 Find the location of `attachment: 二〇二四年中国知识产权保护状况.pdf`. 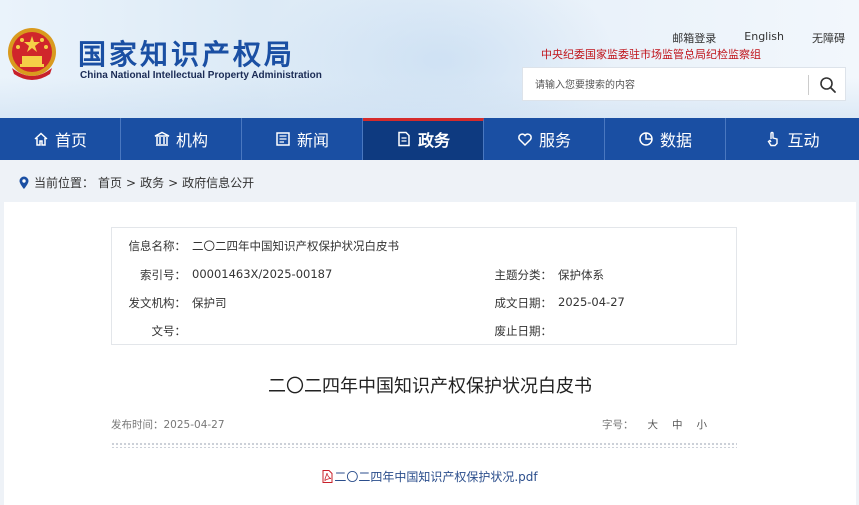

attachment: 二〇二四年中国知识产权保护状况.pdf is located at coordinates (430, 477).